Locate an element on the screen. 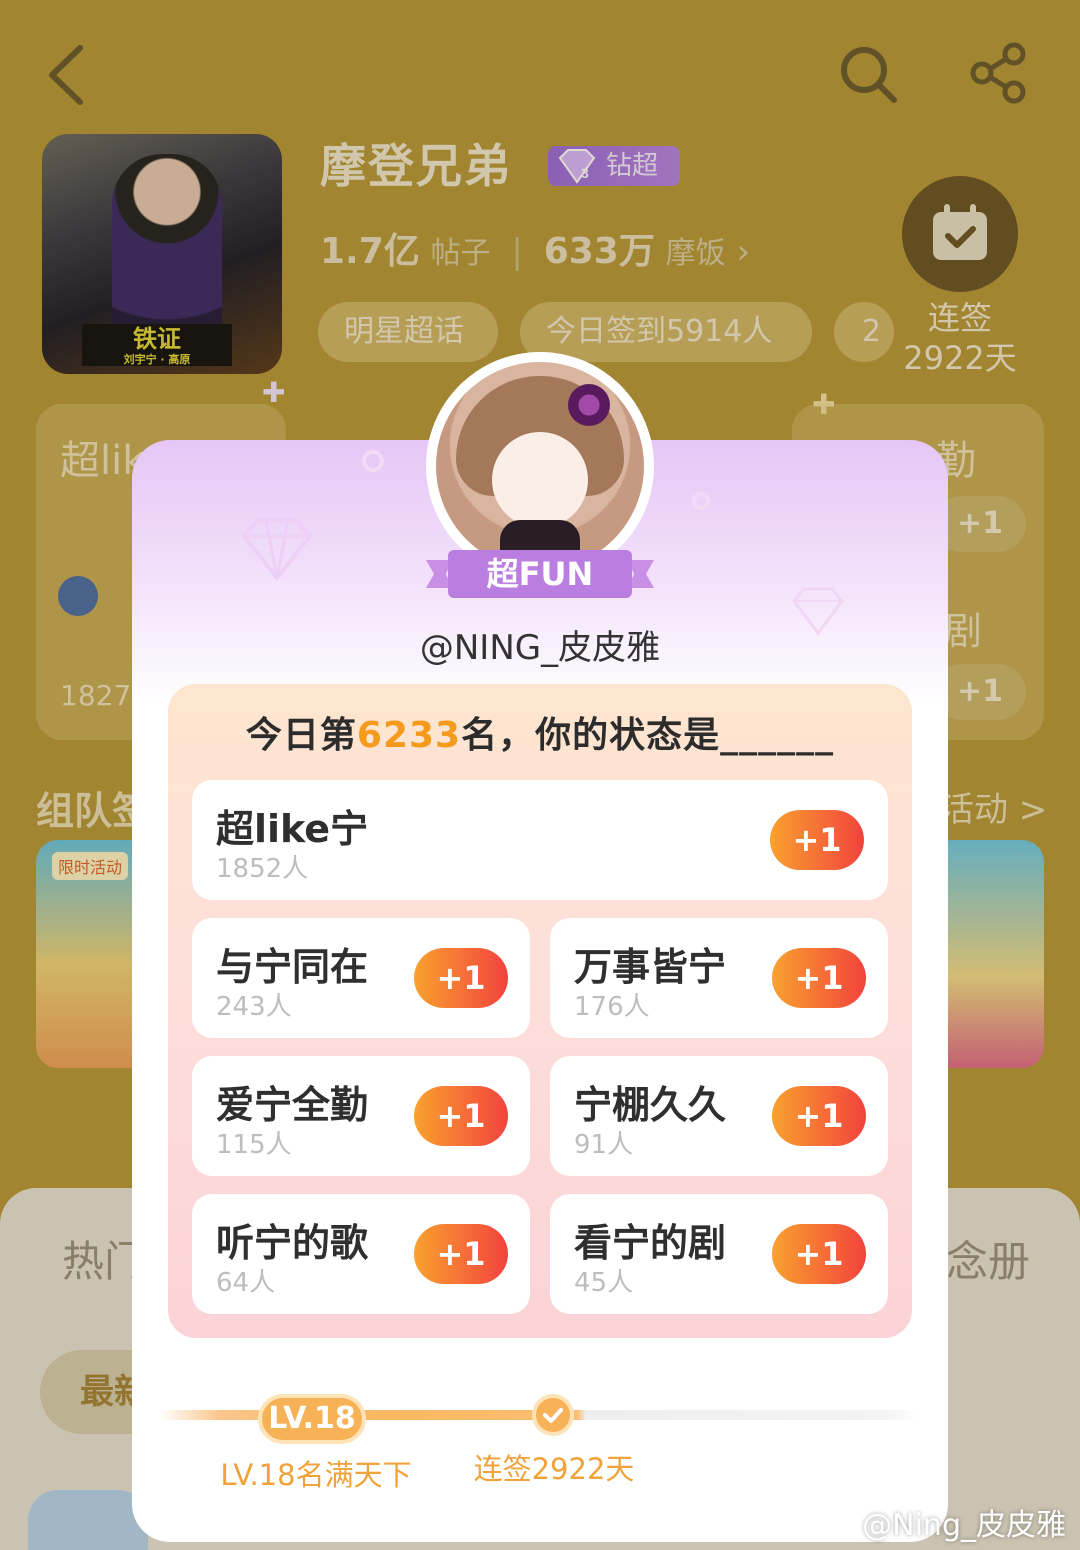 This screenshot has width=1080, height=1550. status-option-count: 243人 is located at coordinates (254, 1007).